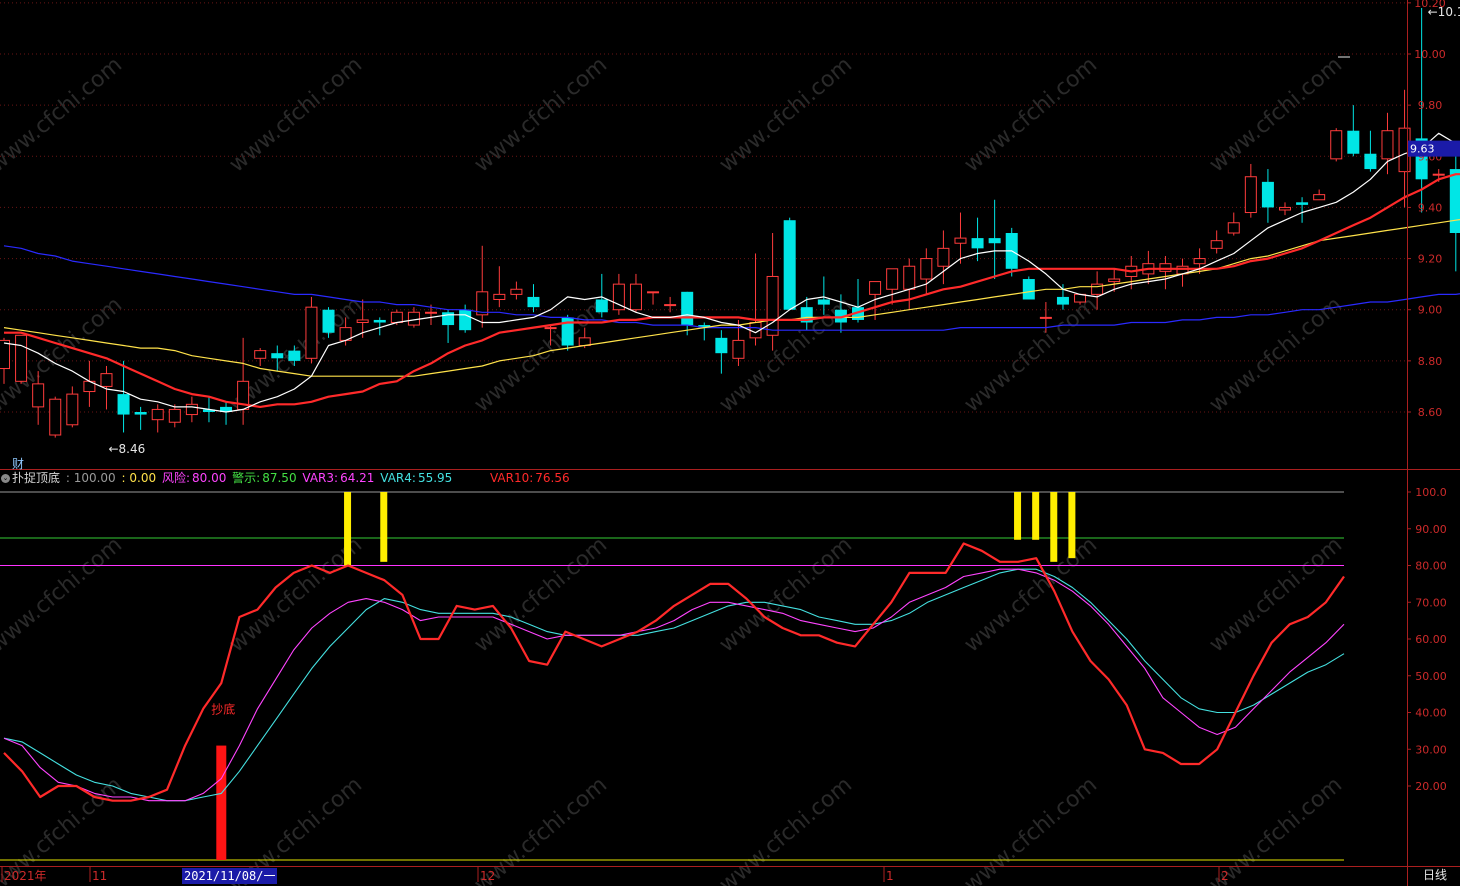 This screenshot has width=1460, height=886. What do you see at coordinates (1444, 12) in the screenshot?
I see `high-price-label: ←10.18` at bounding box center [1444, 12].